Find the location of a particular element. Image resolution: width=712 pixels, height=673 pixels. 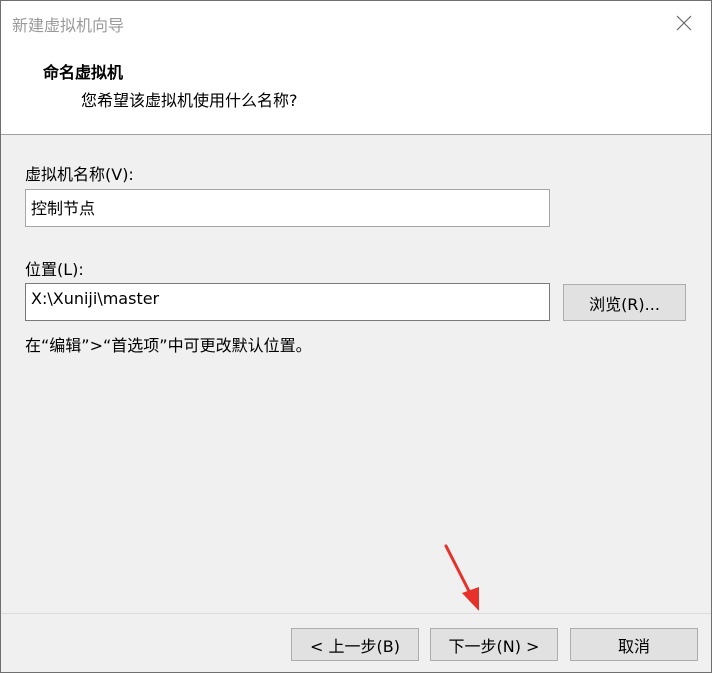

location-label: 位置(L): is located at coordinates (54, 269).